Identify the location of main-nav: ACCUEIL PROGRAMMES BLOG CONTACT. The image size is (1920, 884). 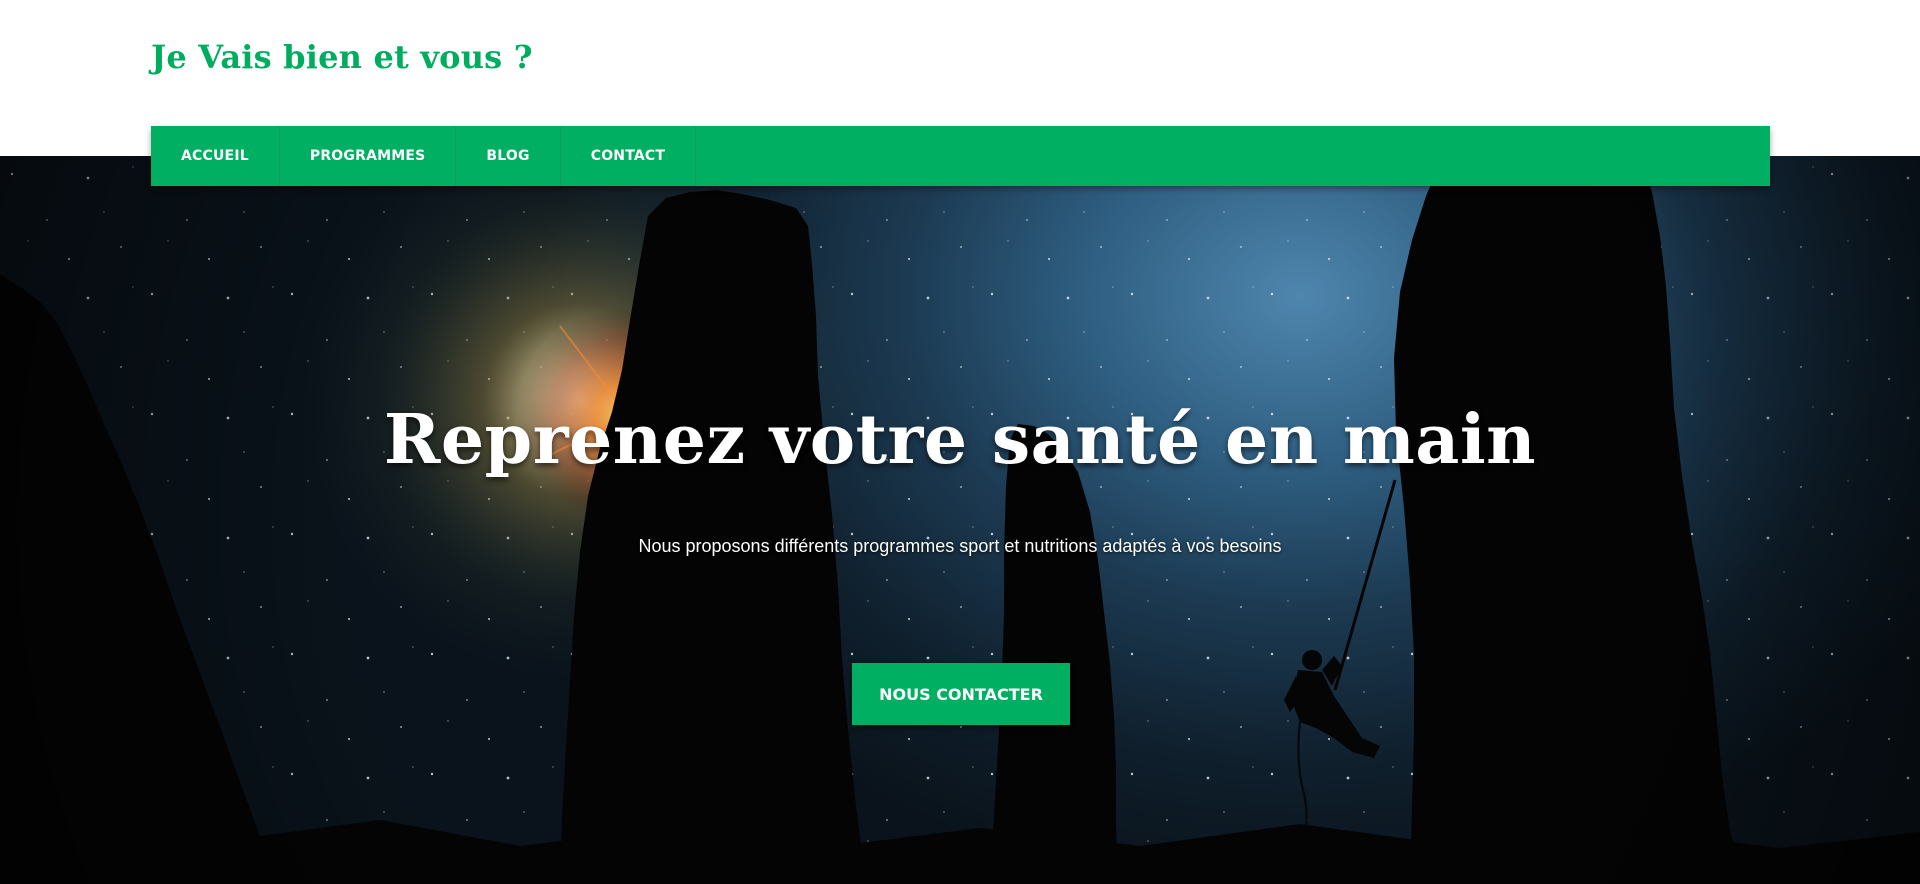
(960, 156).